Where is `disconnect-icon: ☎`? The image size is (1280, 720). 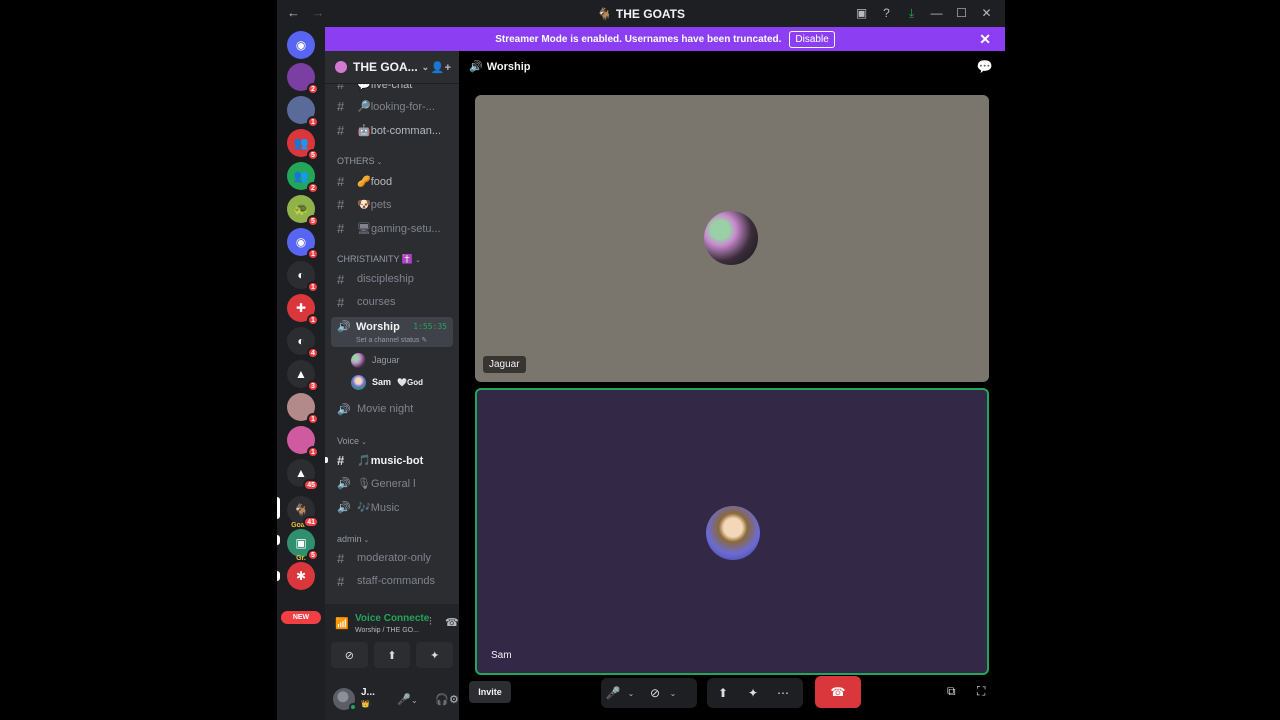
disconnect-icon: ☎ is located at coordinates (452, 622).